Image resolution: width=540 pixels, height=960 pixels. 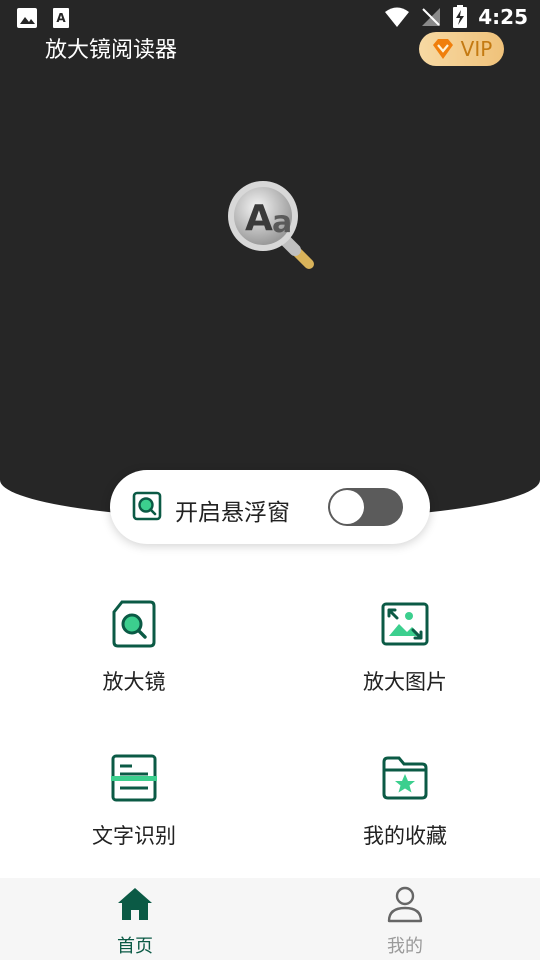 I want to click on diamond-icon, so click(x=442, y=49).